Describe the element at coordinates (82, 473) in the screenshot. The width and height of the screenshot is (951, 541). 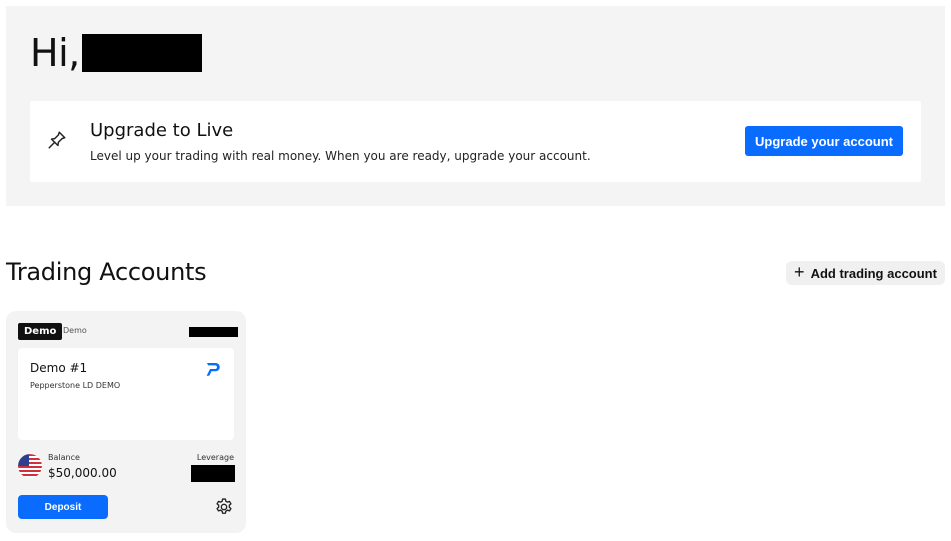
I see `balance-value: $50,000.00` at that location.